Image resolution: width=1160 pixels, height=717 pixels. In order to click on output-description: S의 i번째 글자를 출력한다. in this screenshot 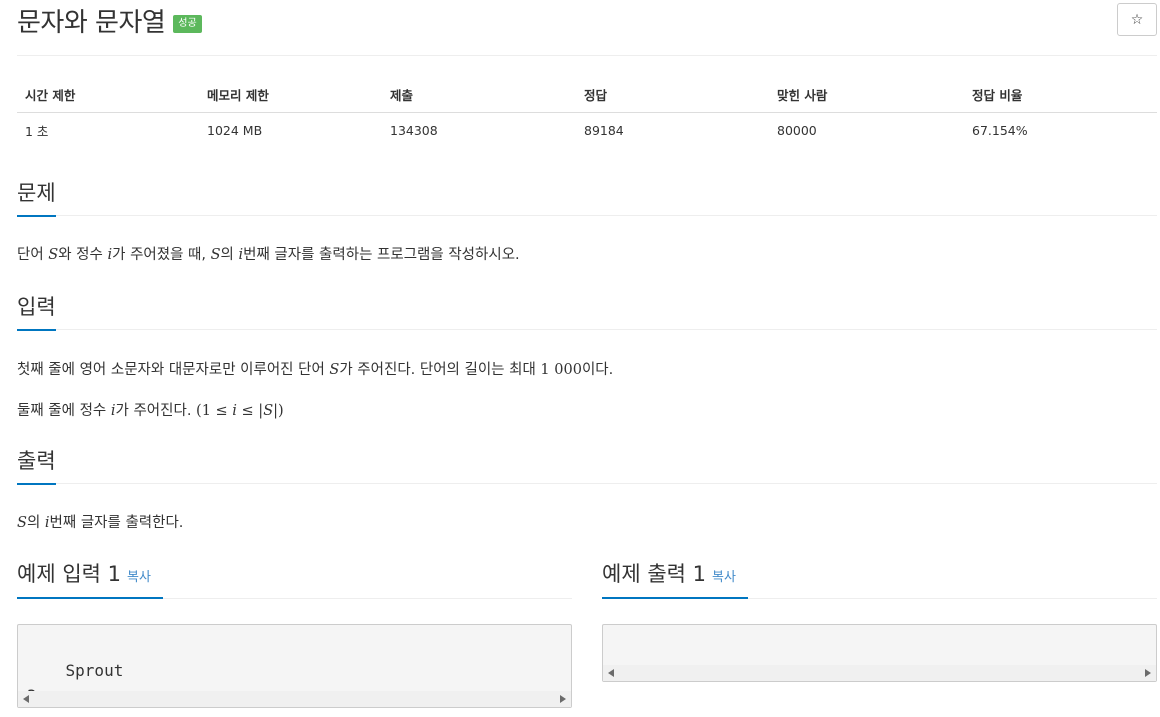, I will do `click(100, 523)`.